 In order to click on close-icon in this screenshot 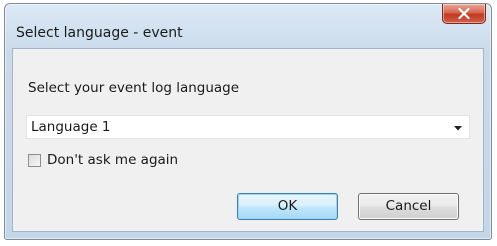, I will do `click(464, 13)`.